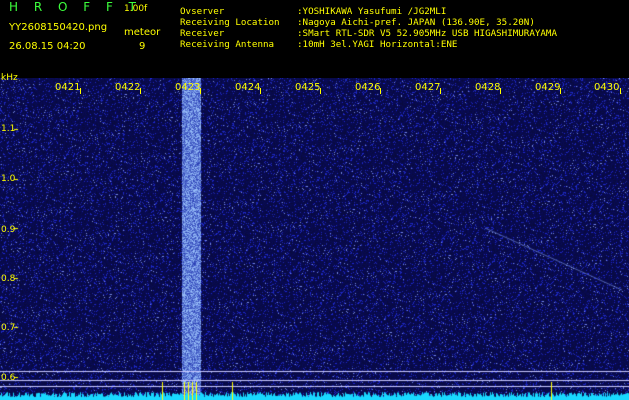 This screenshot has height=400, width=629. Describe the element at coordinates (230, 22) in the screenshot. I see `info-label: Receiving Location` at that location.